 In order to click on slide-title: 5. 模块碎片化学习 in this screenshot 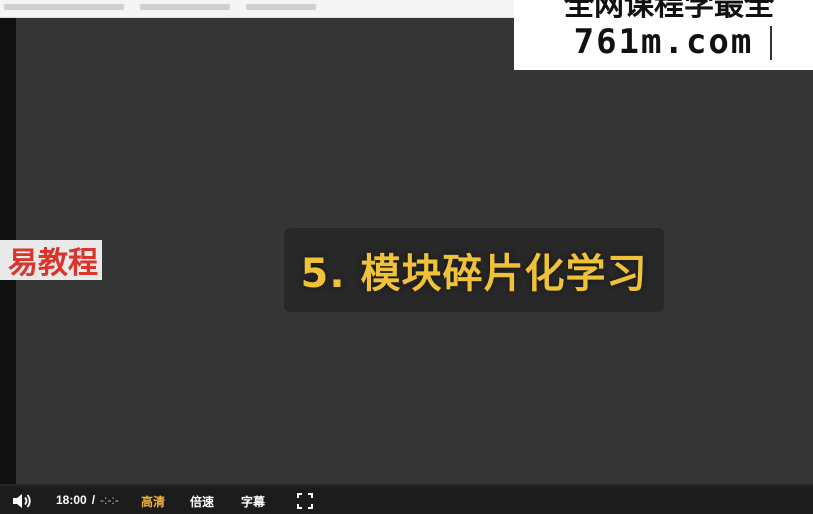, I will do `click(474, 274)`.